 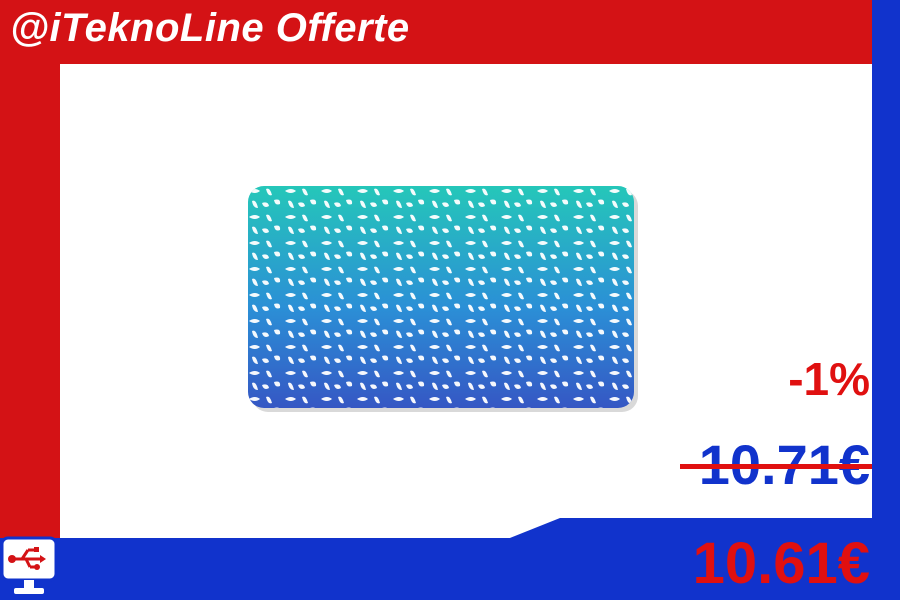 What do you see at coordinates (776, 466) in the screenshot?
I see `old-price-strikethrough` at bounding box center [776, 466].